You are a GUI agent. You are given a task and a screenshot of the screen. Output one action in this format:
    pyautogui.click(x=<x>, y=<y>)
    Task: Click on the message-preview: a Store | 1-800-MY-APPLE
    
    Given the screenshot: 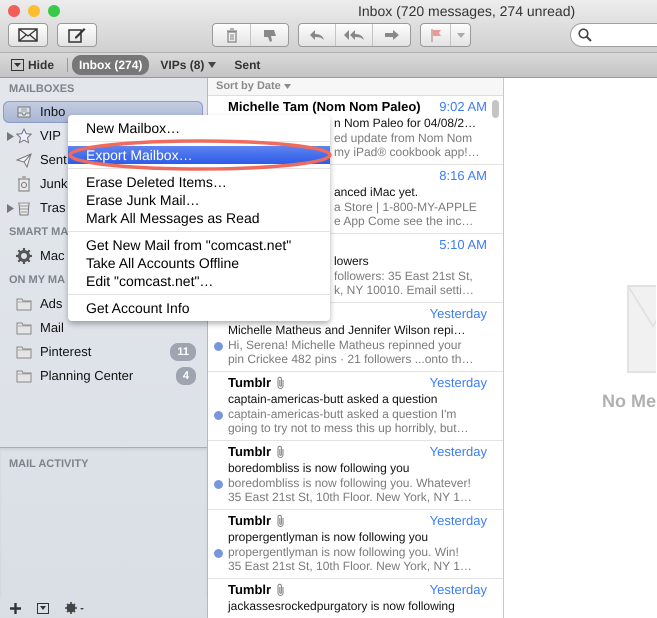 What is the action you would take?
    pyautogui.click(x=406, y=207)
    